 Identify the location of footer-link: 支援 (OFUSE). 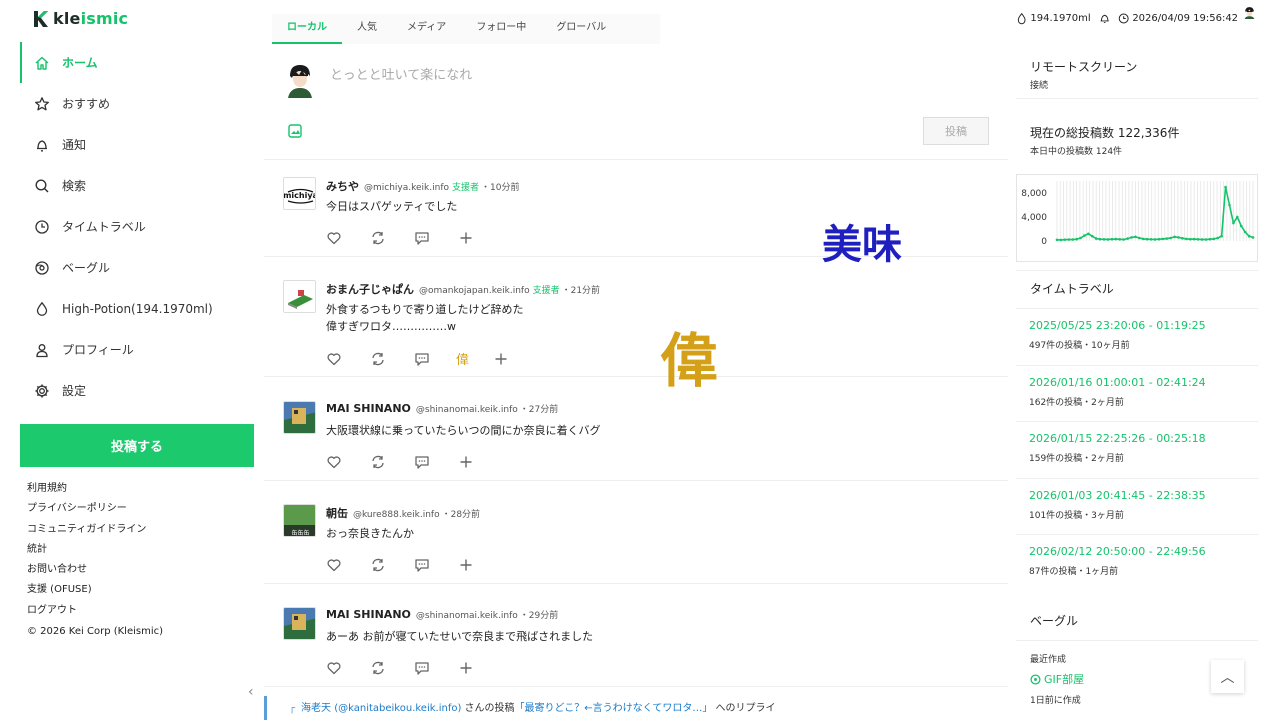
(86, 593).